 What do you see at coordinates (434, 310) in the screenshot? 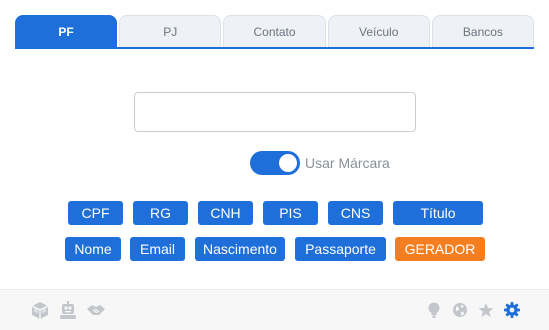
I see `lightbulb-icon` at bounding box center [434, 310].